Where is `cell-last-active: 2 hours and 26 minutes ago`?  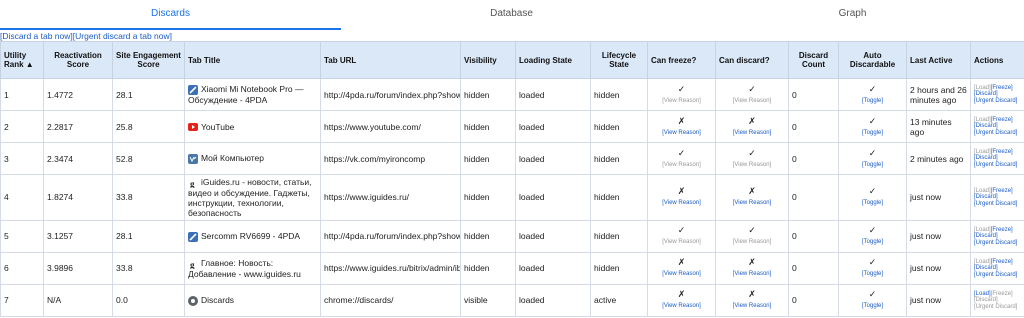 cell-last-active: 2 hours and 26 minutes ago is located at coordinates (938, 94).